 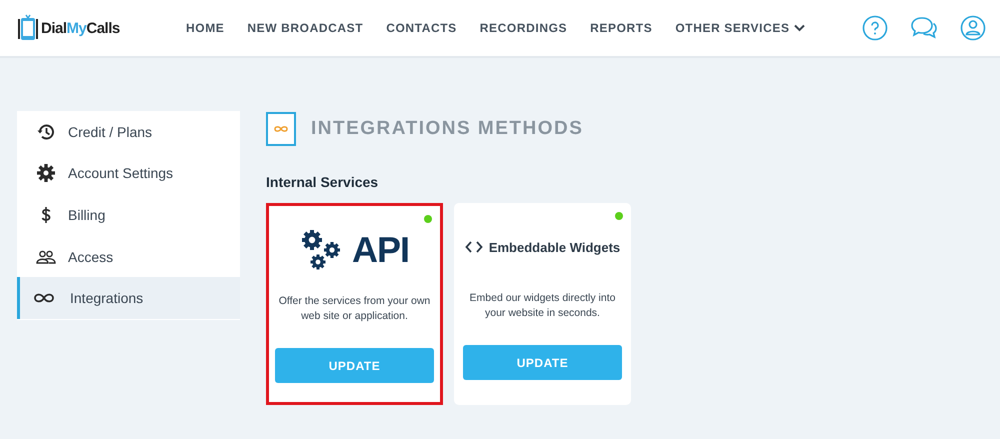 What do you see at coordinates (554, 247) in the screenshot?
I see `card-title: Embeddable Widgets` at bounding box center [554, 247].